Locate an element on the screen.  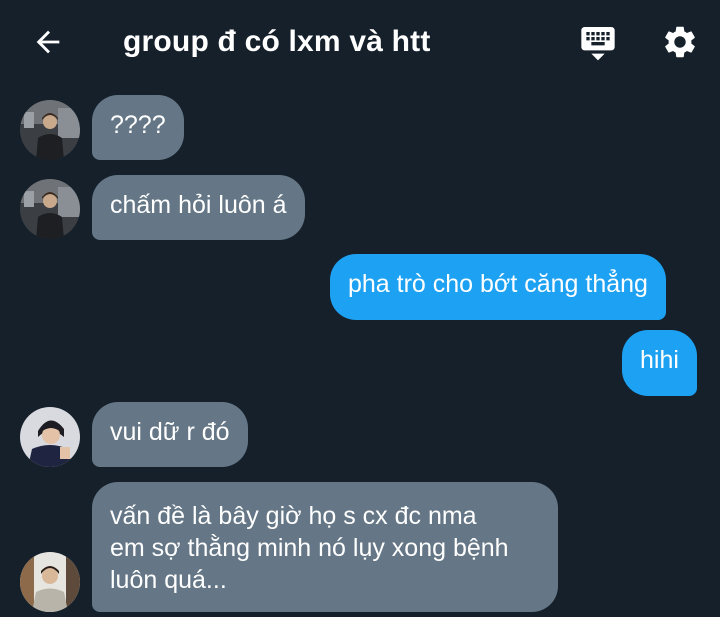
keyboard-icon is located at coordinates (598, 44).